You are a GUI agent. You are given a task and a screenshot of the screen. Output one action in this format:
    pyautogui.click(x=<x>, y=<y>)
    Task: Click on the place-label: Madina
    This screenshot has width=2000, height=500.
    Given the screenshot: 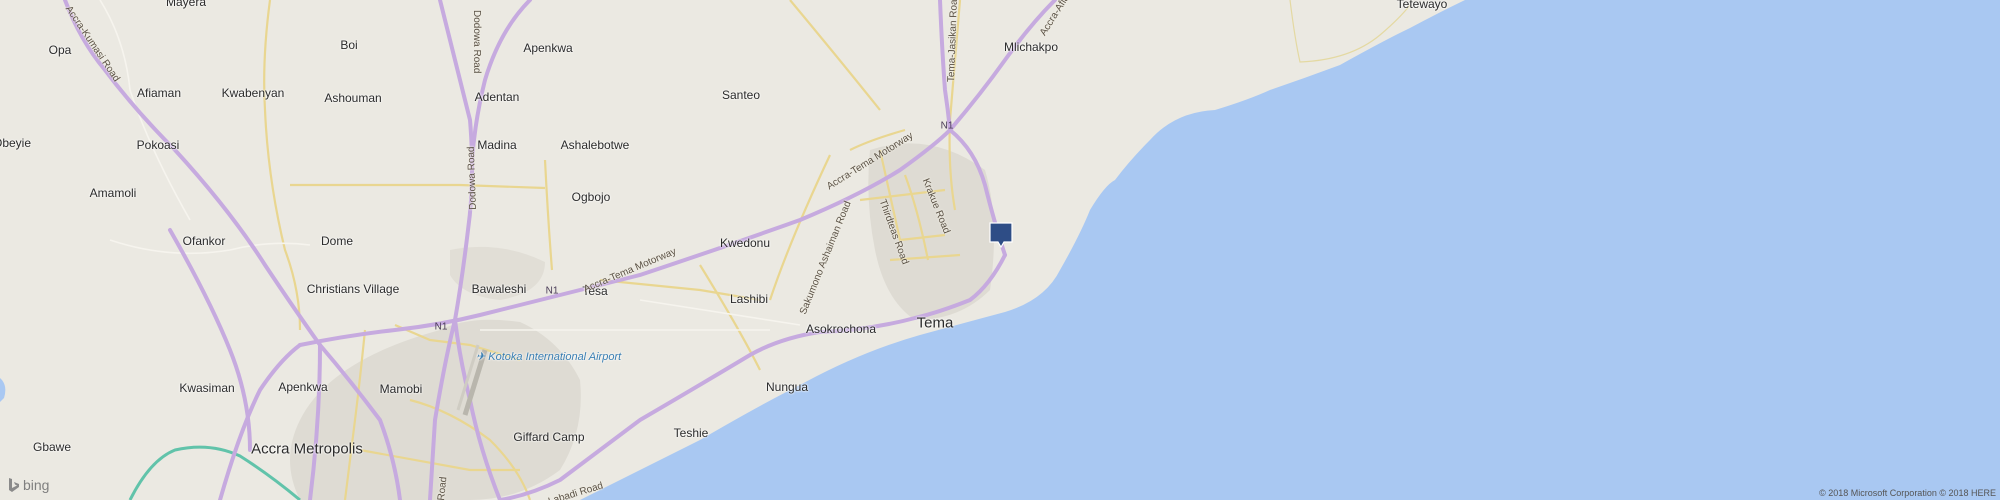 What is the action you would take?
    pyautogui.click(x=497, y=145)
    